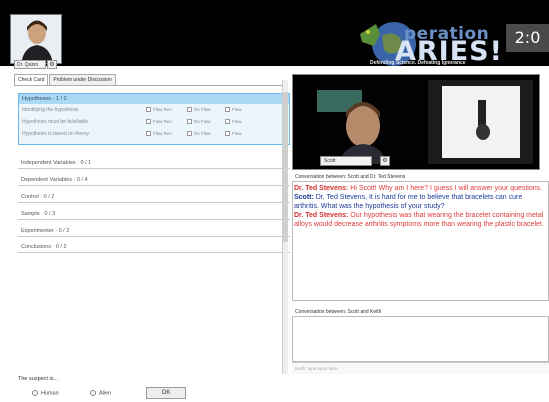  I want to click on player-avatar-name: Dr. Quinn, so click(30, 64).